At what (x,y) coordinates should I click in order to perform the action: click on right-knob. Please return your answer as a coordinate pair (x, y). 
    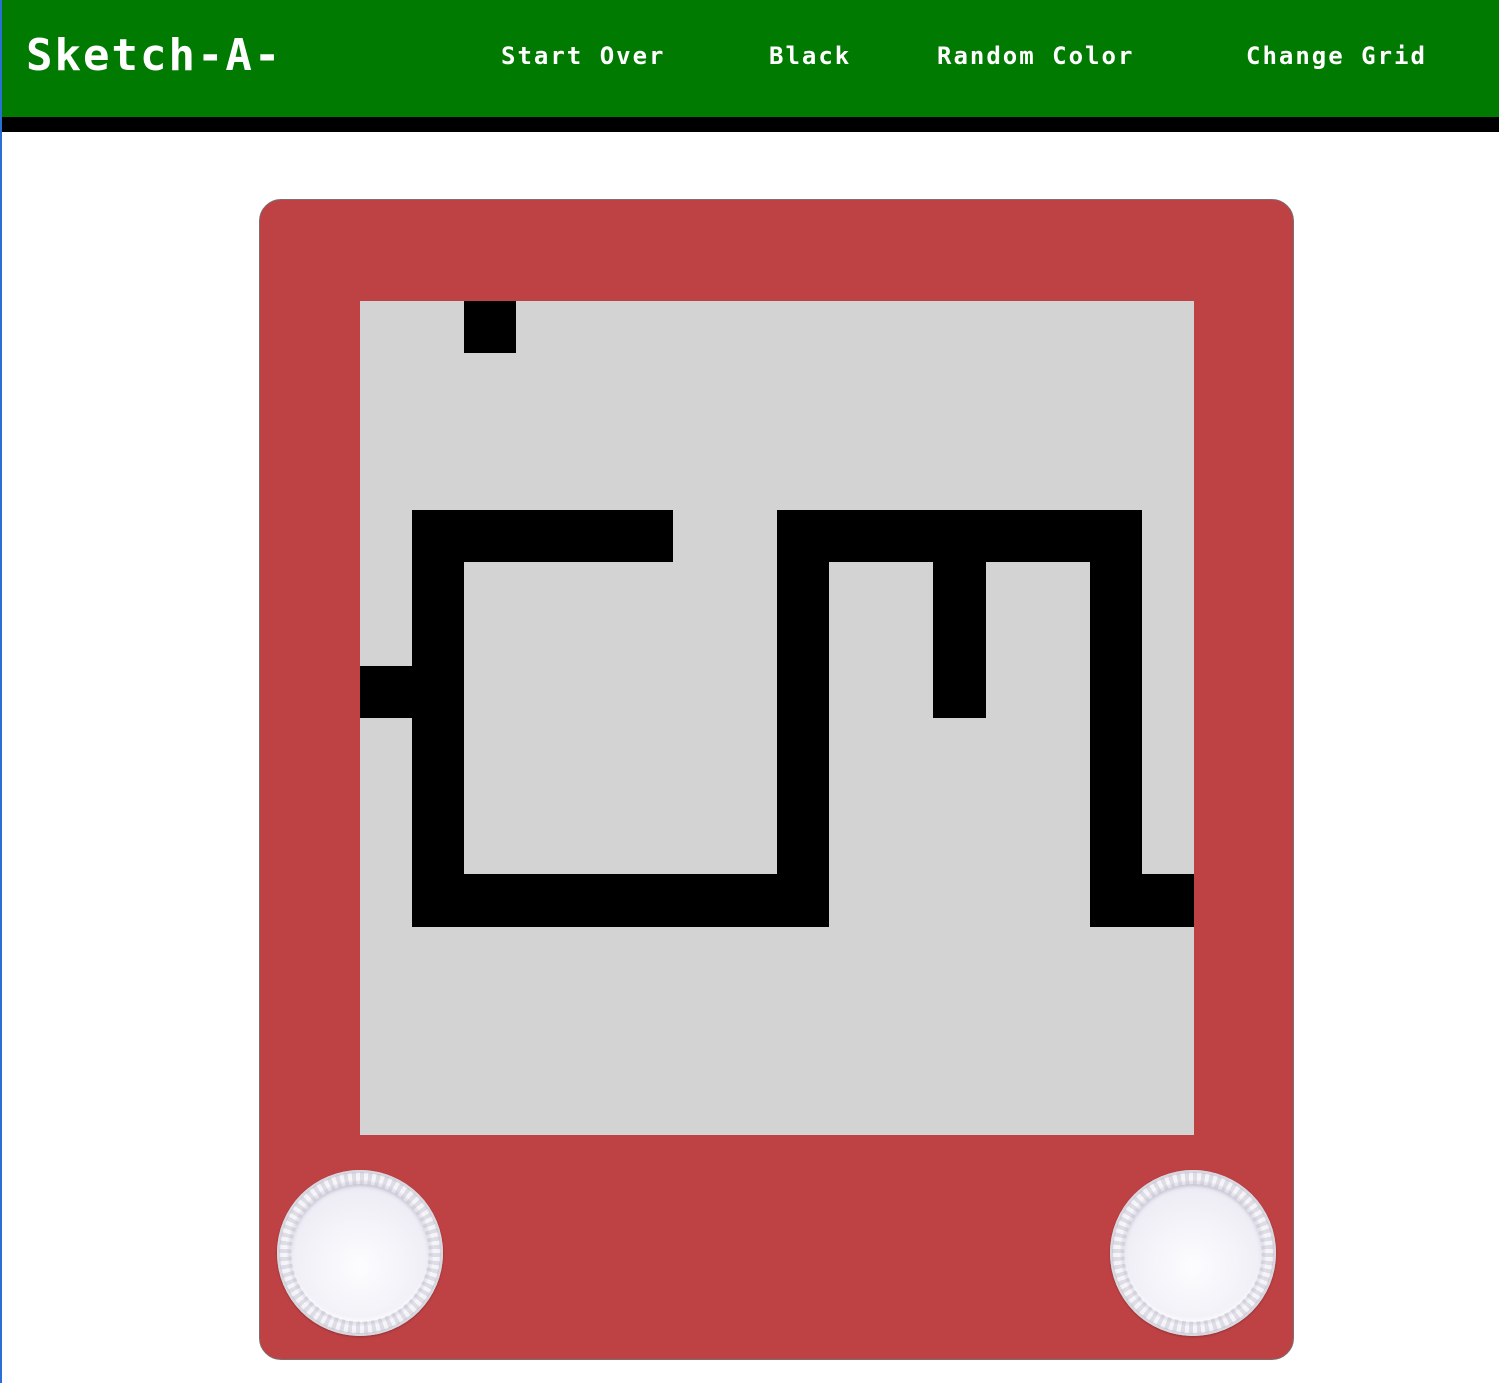
    Looking at the image, I should click on (1193, 1253).